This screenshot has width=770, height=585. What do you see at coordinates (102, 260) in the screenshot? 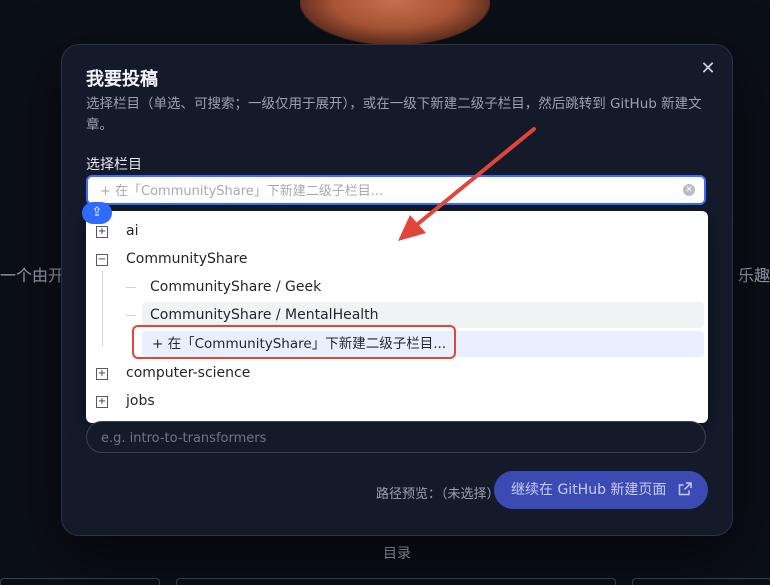
I see `collapse-icon: −` at bounding box center [102, 260].